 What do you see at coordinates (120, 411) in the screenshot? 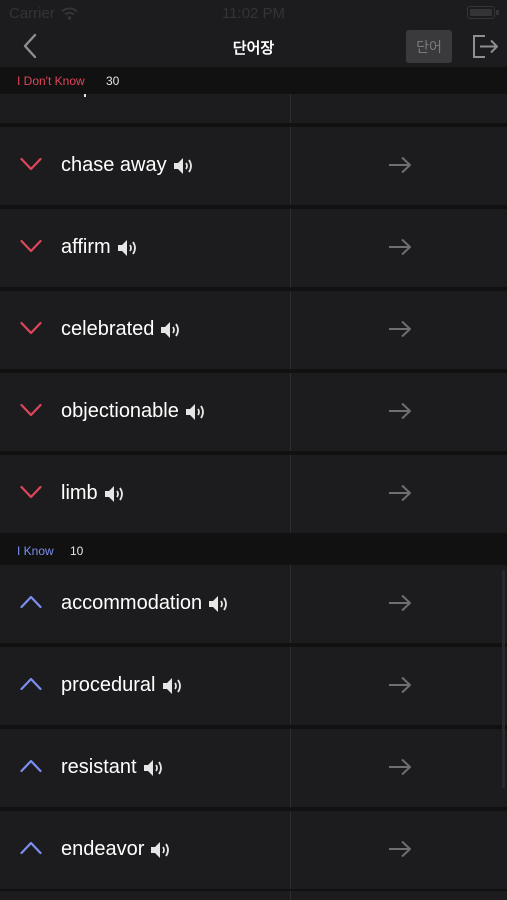
I see `word-label: objectionable` at bounding box center [120, 411].